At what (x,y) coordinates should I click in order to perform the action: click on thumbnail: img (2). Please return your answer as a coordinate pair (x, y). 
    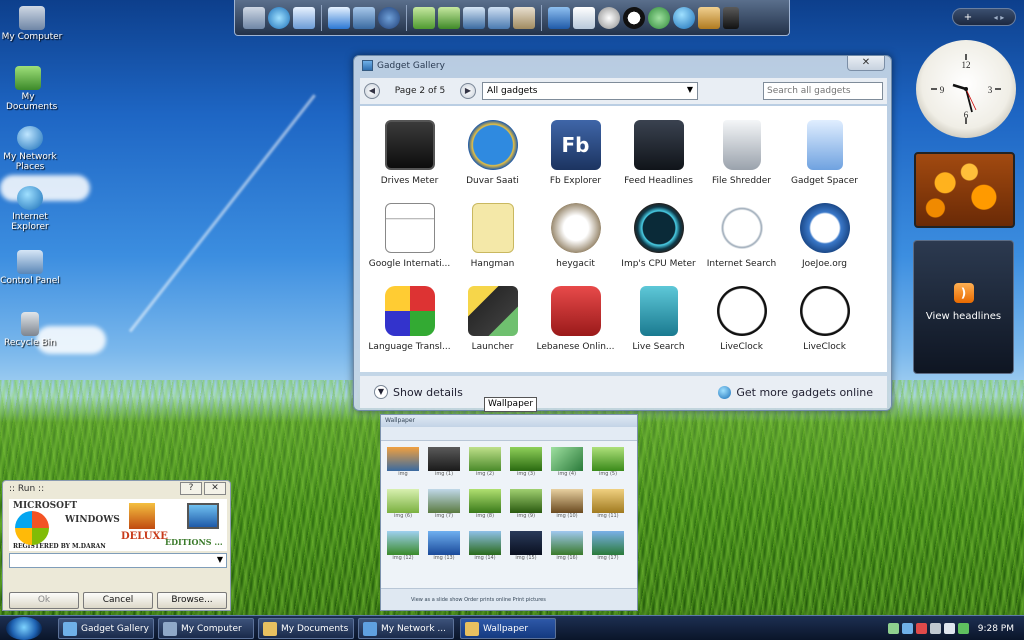
    Looking at the image, I should click on (489, 466).